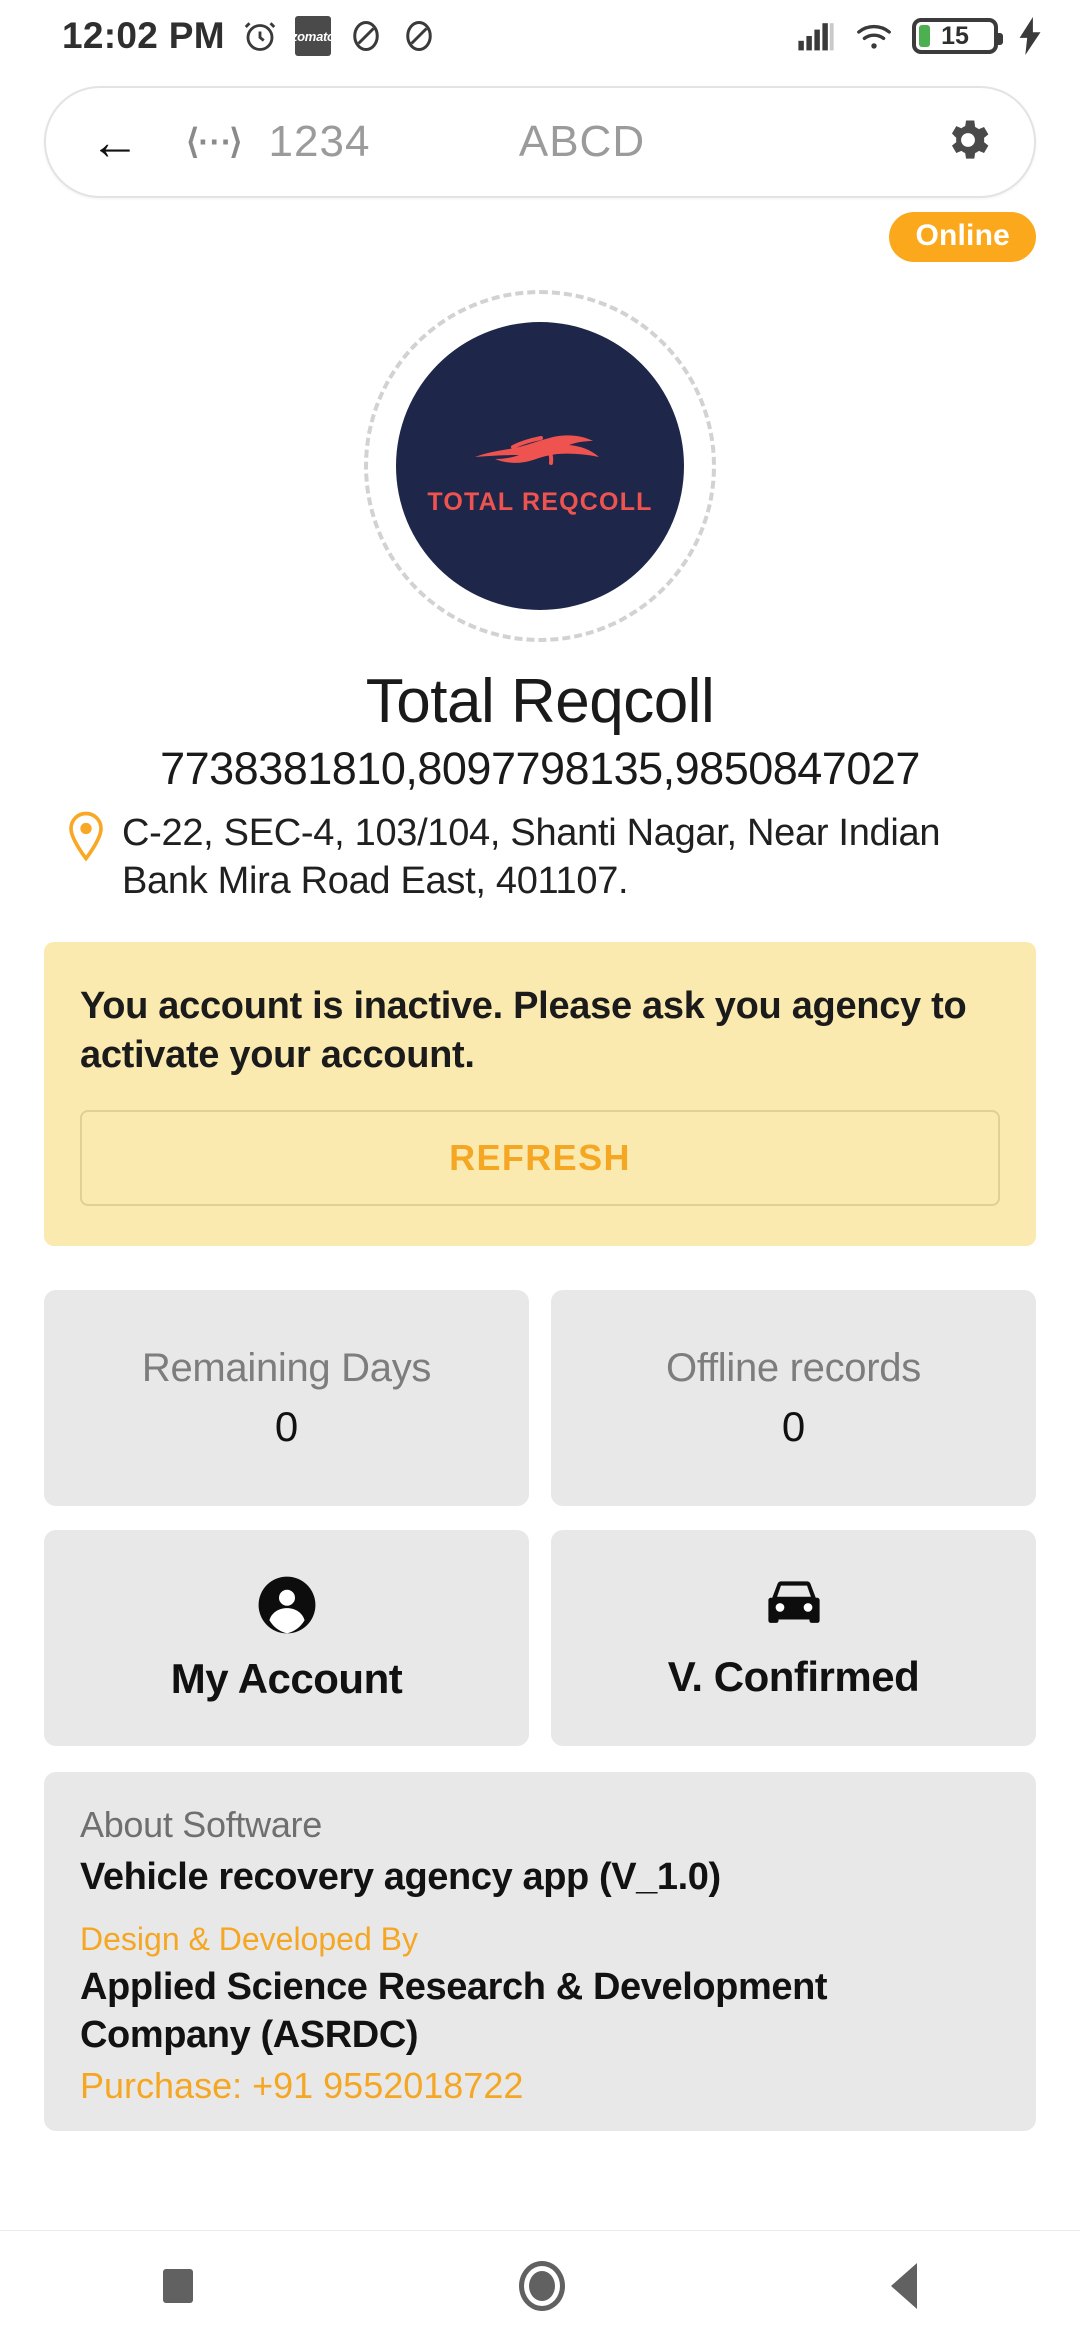  I want to click on action-card-my-account: My Account, so click(286, 1638).